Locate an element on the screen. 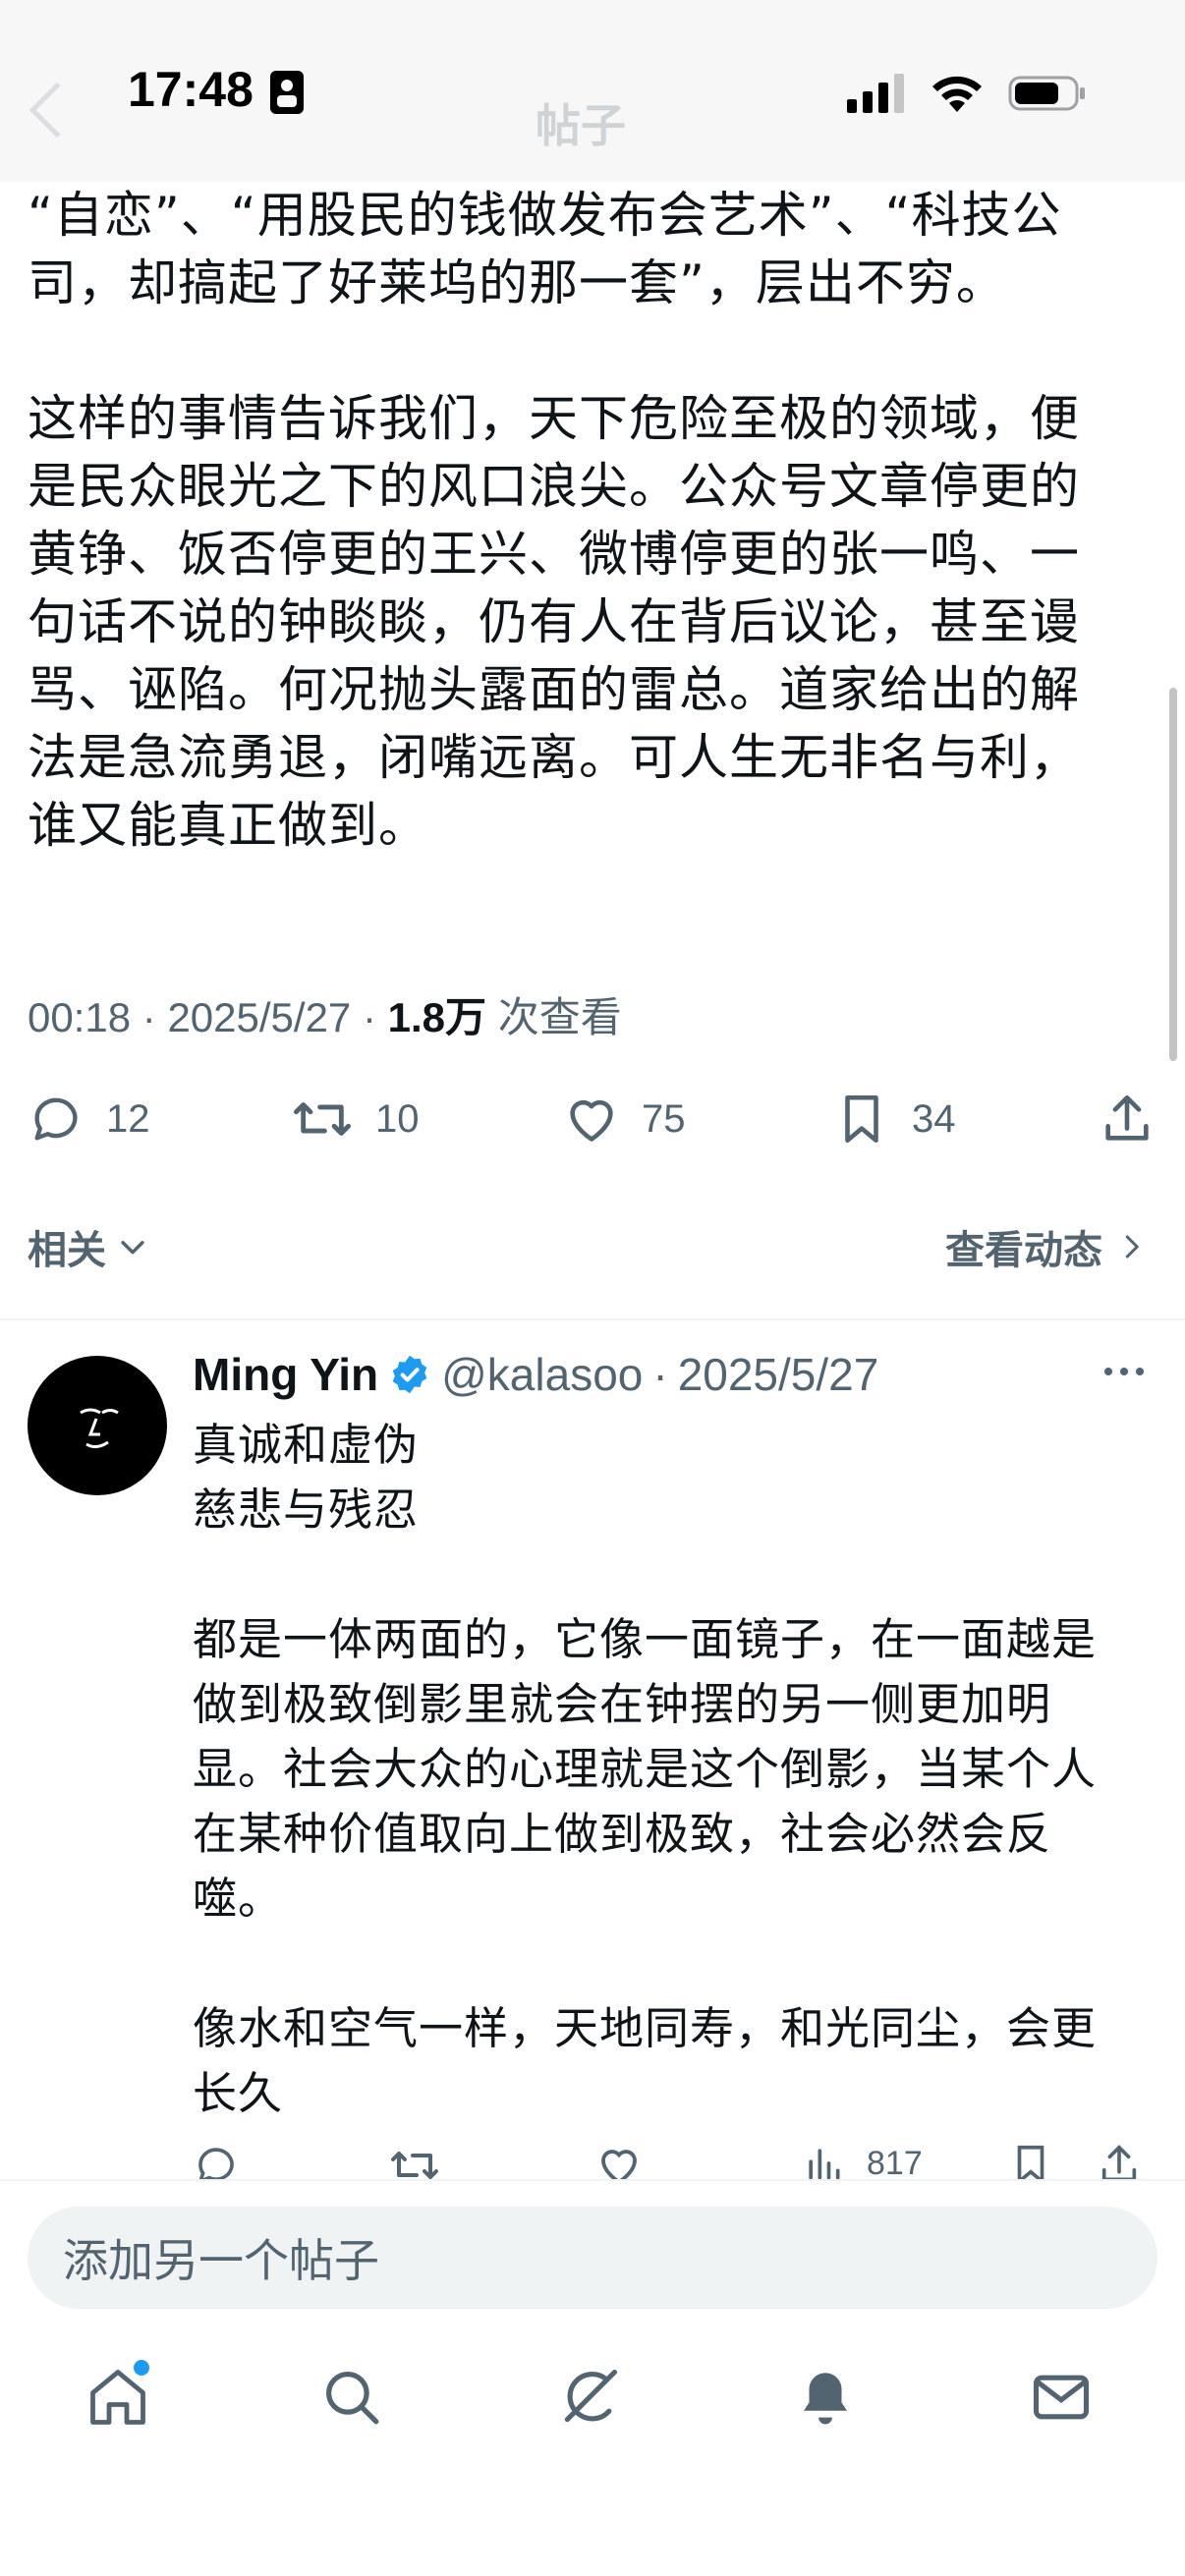 The height and width of the screenshot is (2576, 1185). scrollbar is located at coordinates (1173, 874).